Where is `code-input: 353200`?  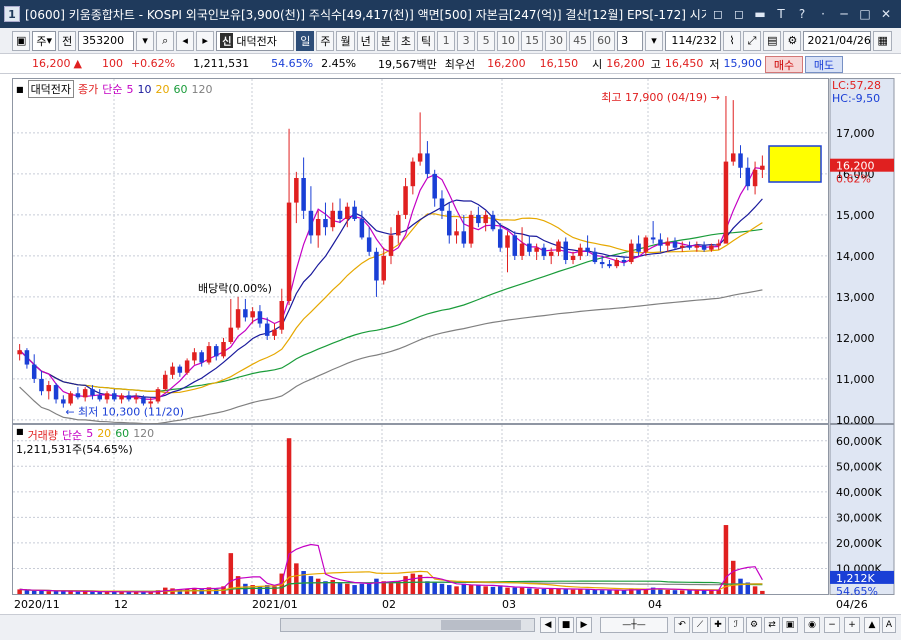
code-input: 353200 is located at coordinates (106, 40).